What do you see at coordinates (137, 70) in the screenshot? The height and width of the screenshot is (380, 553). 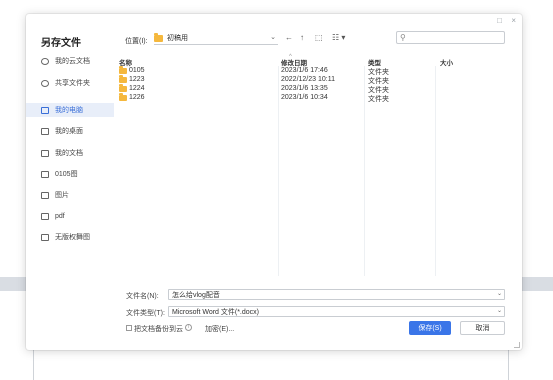 I see `file-name: 0105` at bounding box center [137, 70].